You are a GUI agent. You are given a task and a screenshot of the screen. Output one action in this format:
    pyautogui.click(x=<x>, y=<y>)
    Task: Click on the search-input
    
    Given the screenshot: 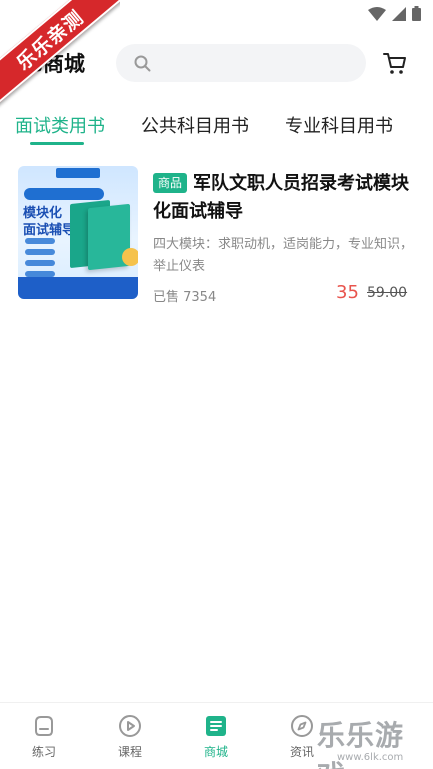 What is the action you would take?
    pyautogui.click(x=241, y=63)
    